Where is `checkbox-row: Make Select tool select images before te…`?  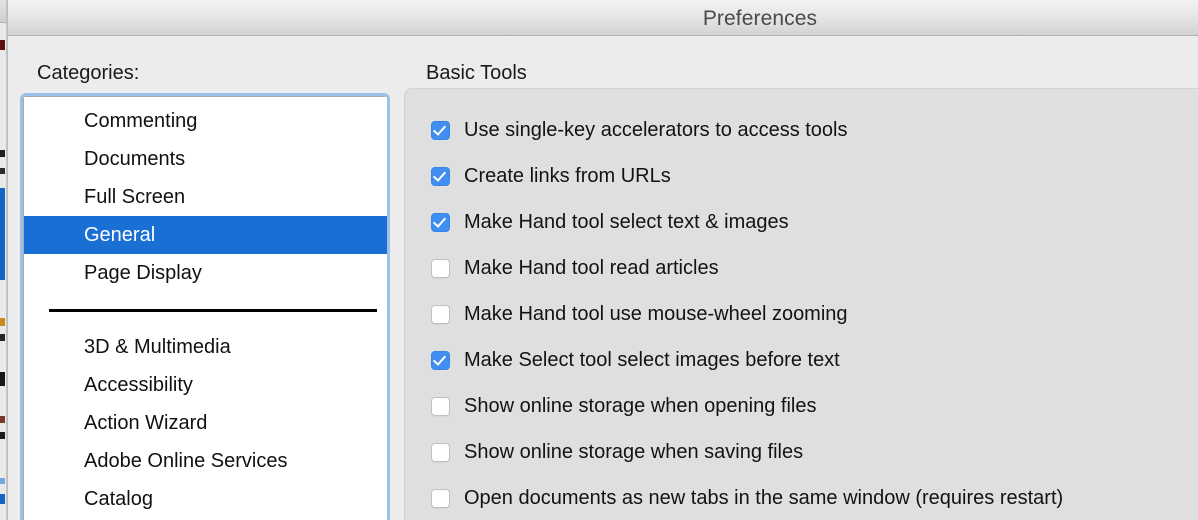
checkbox-row: Make Select tool select images before te… is located at coordinates (801, 360).